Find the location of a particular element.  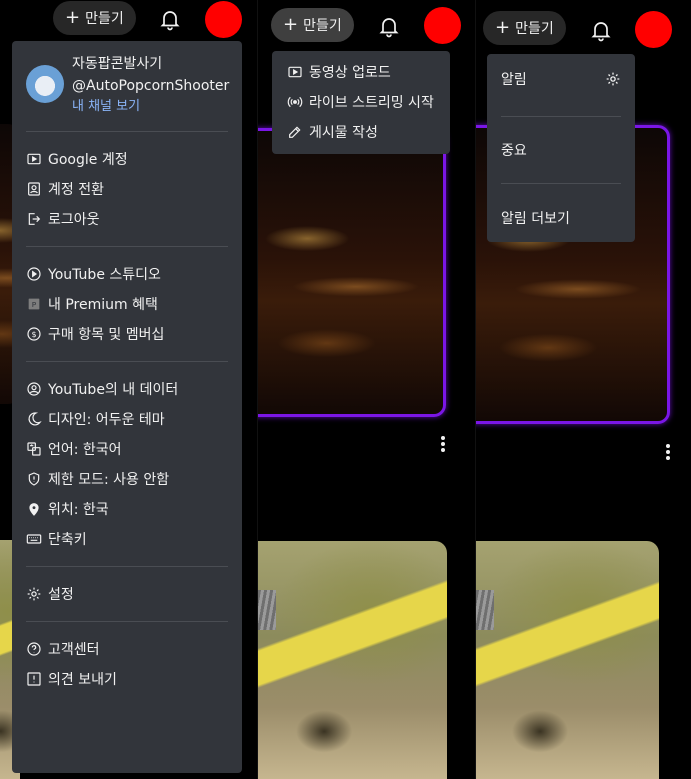

menu-item-label: 의견 보내기 is located at coordinates (82, 680).